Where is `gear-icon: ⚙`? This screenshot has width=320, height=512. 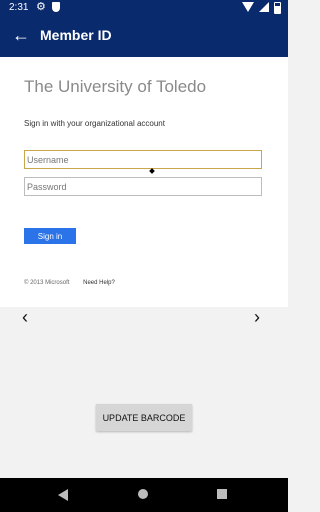 gear-icon: ⚙ is located at coordinates (41, 7).